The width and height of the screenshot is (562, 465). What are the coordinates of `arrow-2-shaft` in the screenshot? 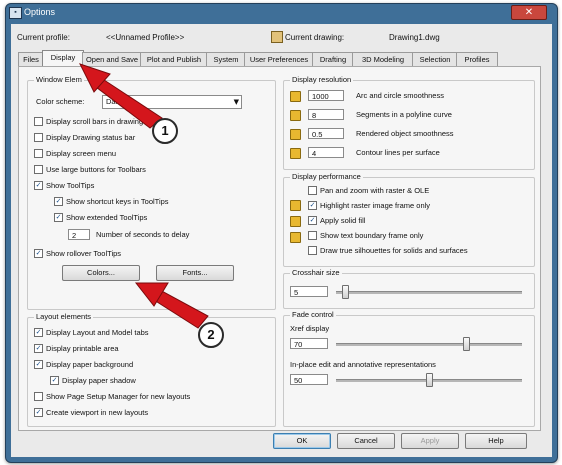 It's located at (181, 309).